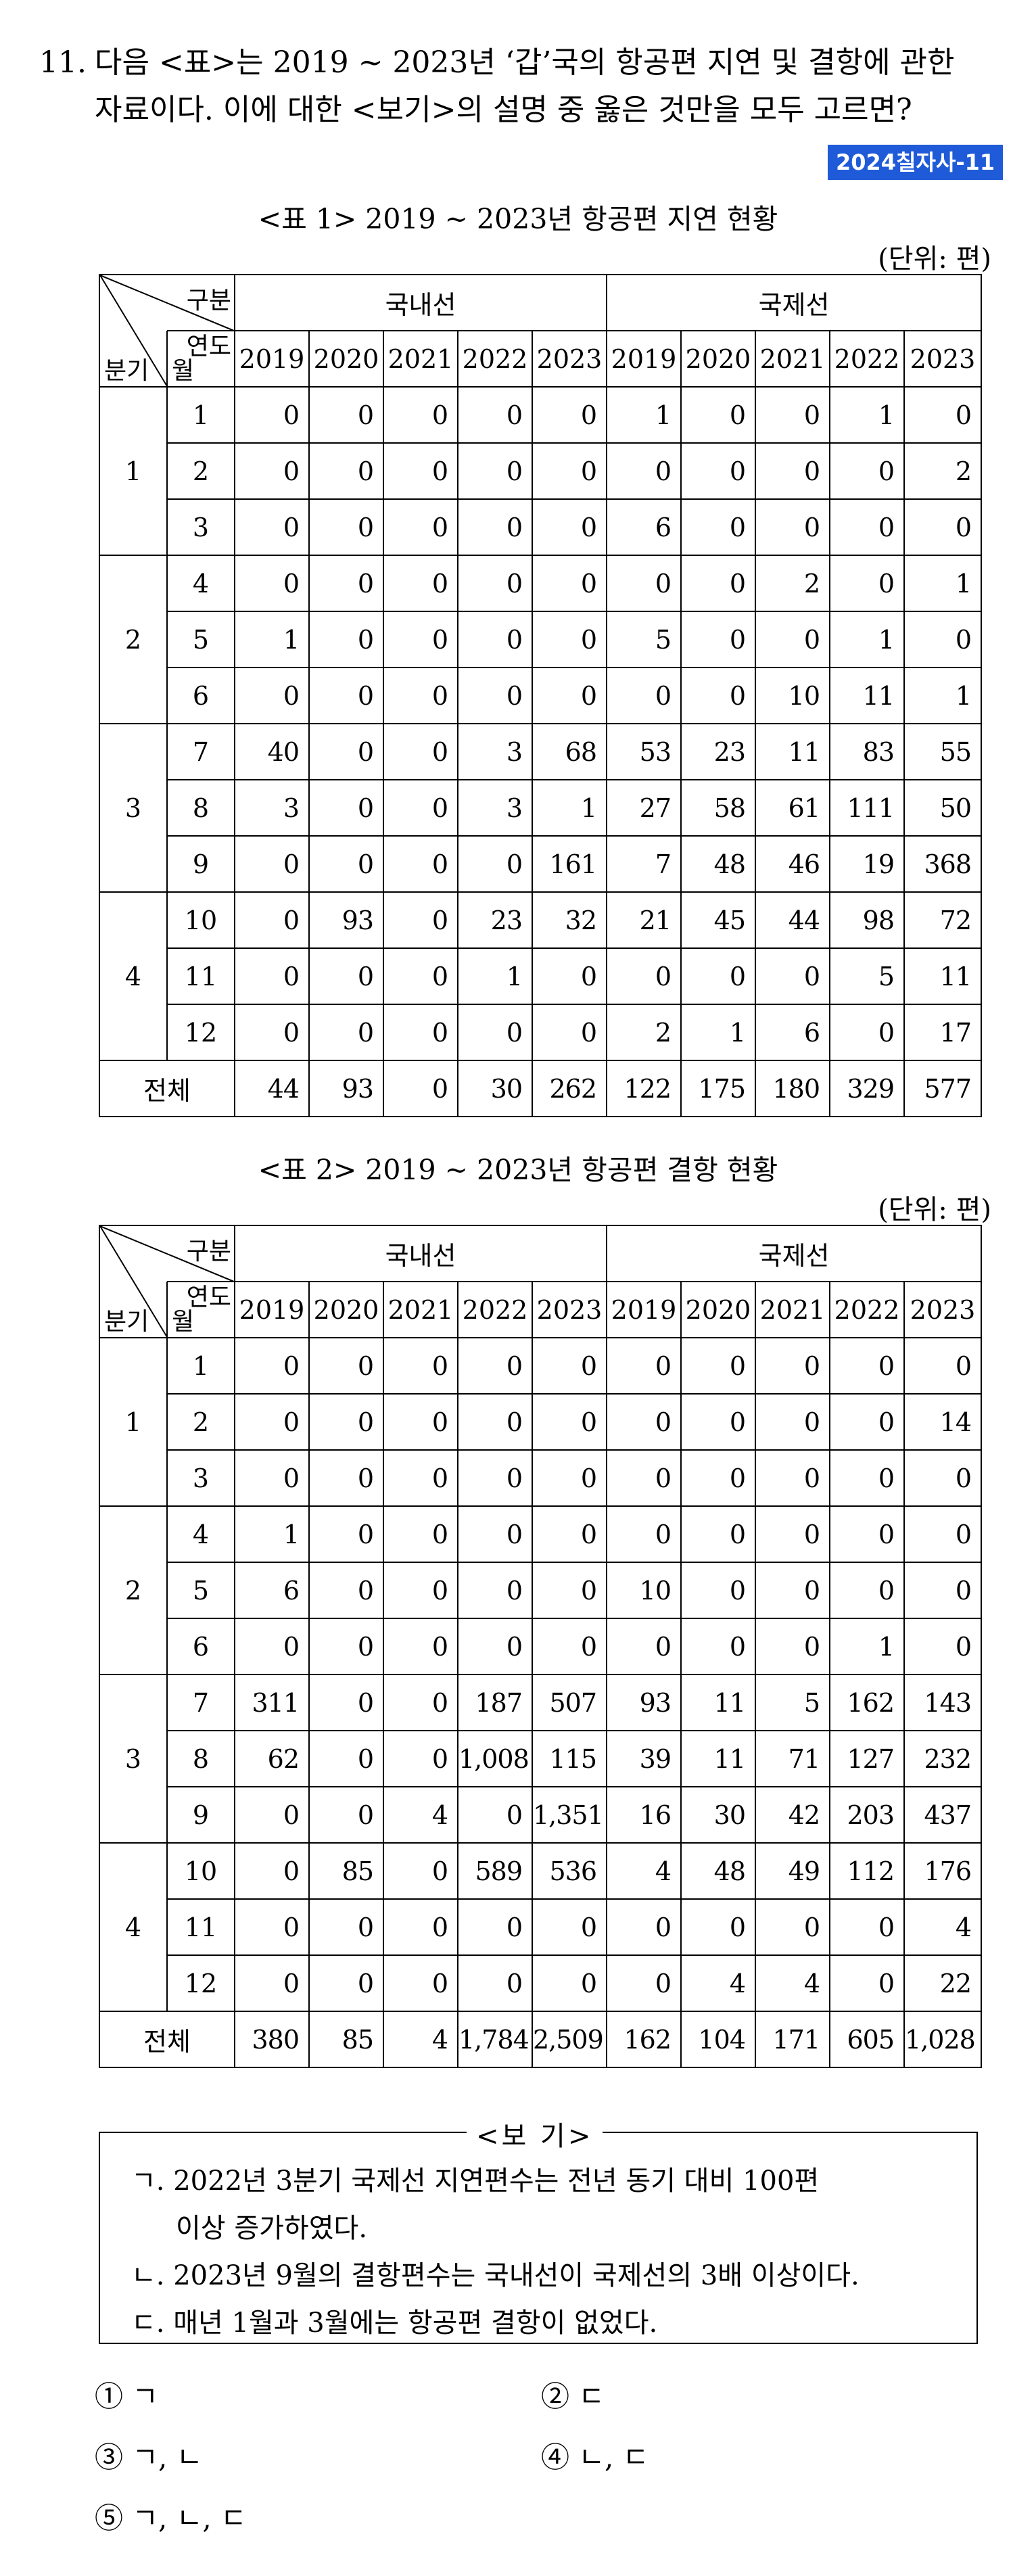 This screenshot has width=1036, height=2576. Describe the element at coordinates (126, 1322) in the screenshot. I see `quarter-label: 분기` at that location.